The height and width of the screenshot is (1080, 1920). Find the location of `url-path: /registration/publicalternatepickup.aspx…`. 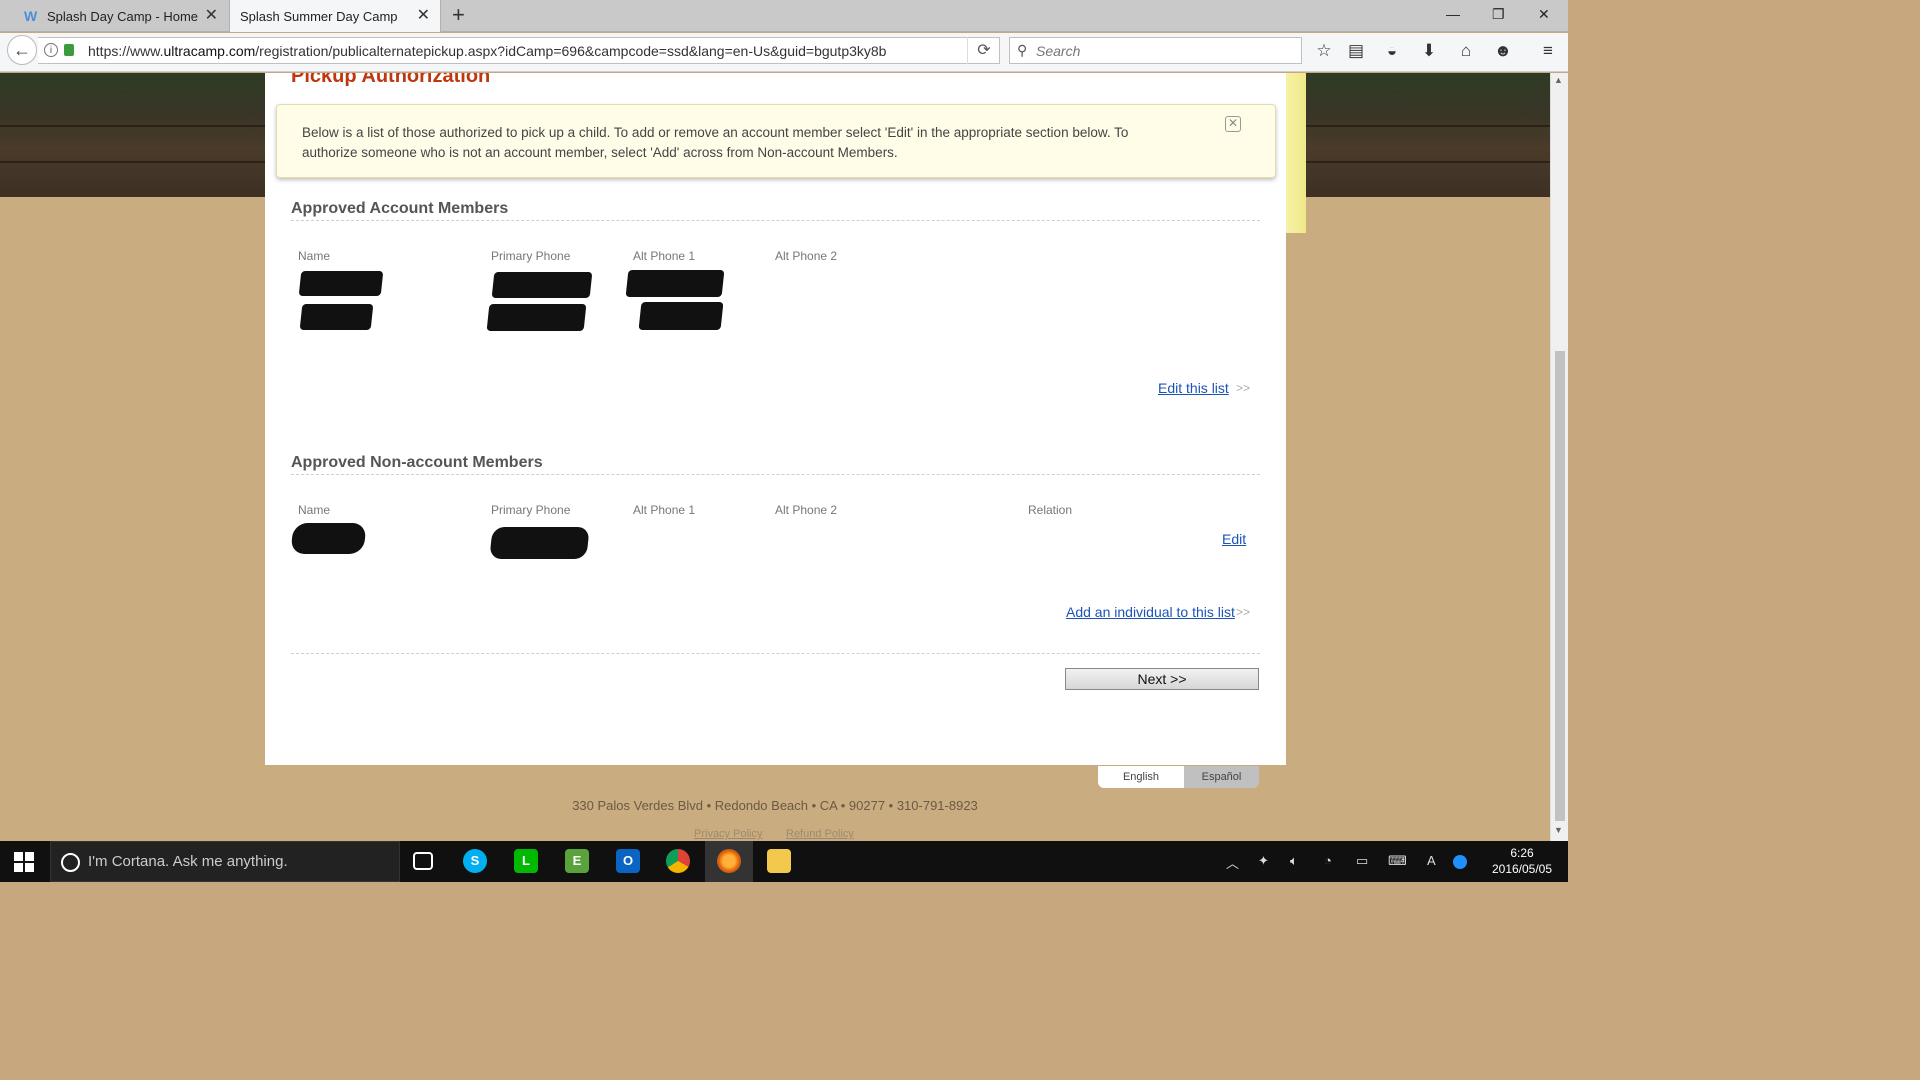

url-path: /registration/publicalternatepickup.aspx… is located at coordinates (571, 51).